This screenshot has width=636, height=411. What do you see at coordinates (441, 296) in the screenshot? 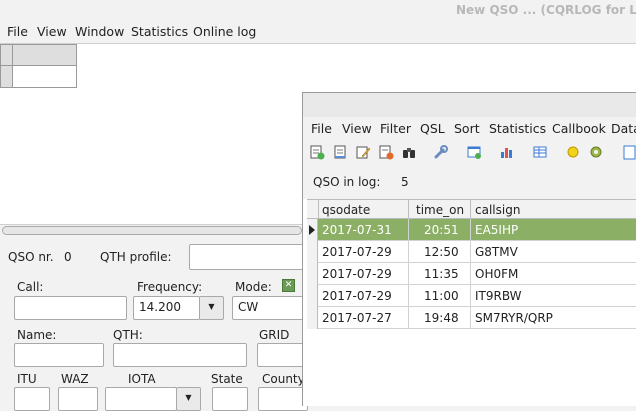
I see `cell-time-on: 11:00` at bounding box center [441, 296].